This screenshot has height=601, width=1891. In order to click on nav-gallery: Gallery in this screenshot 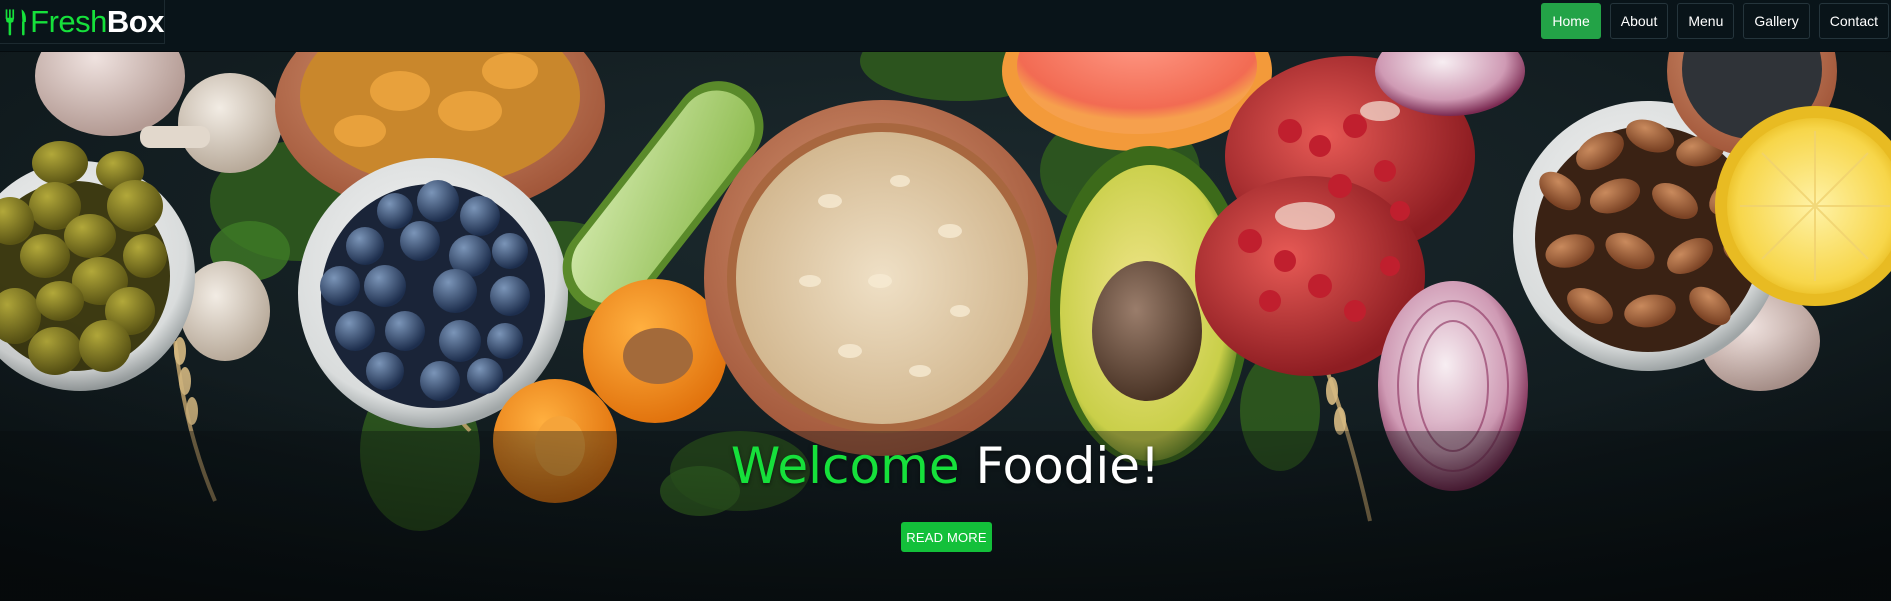, I will do `click(1776, 21)`.